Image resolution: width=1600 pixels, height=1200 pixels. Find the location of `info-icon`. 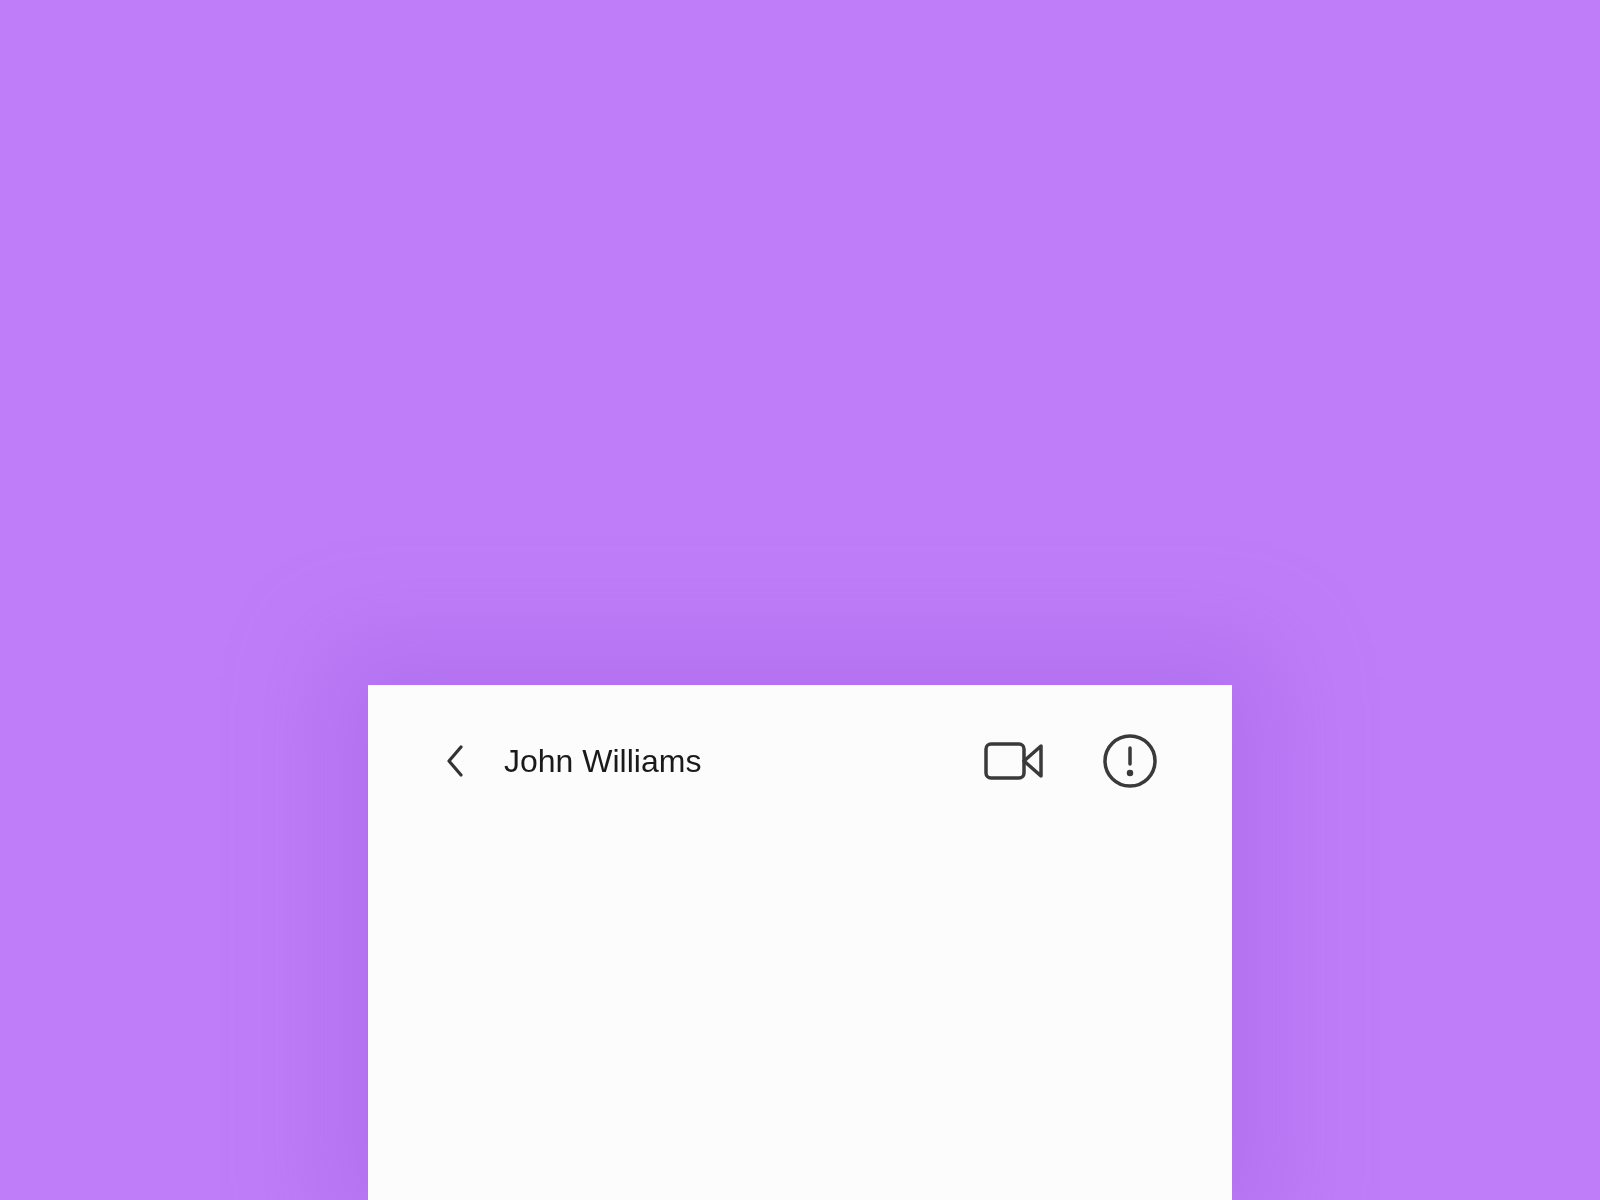

info-icon is located at coordinates (1130, 761).